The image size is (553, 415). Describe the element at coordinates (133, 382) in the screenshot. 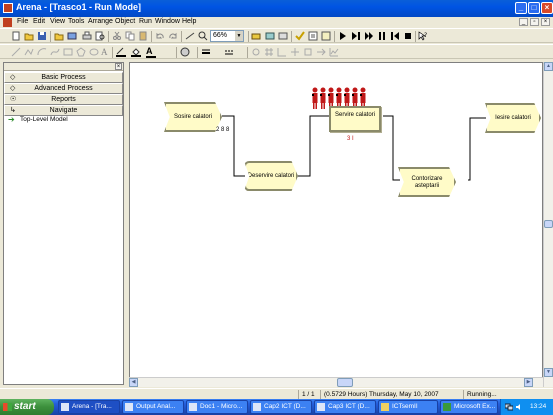

I see `scroll-left-icon: ◀` at that location.